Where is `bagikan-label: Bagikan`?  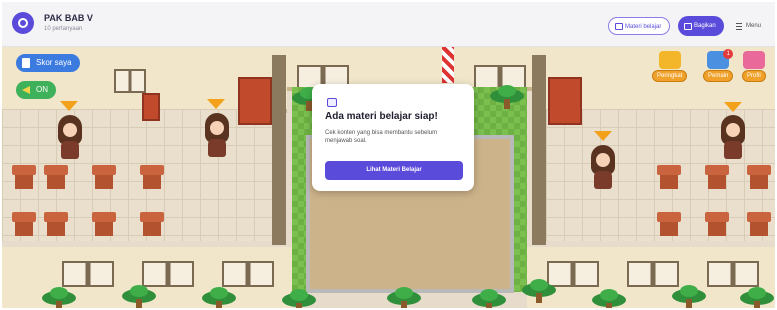
bagikan-label: Bagikan is located at coordinates (705, 26).